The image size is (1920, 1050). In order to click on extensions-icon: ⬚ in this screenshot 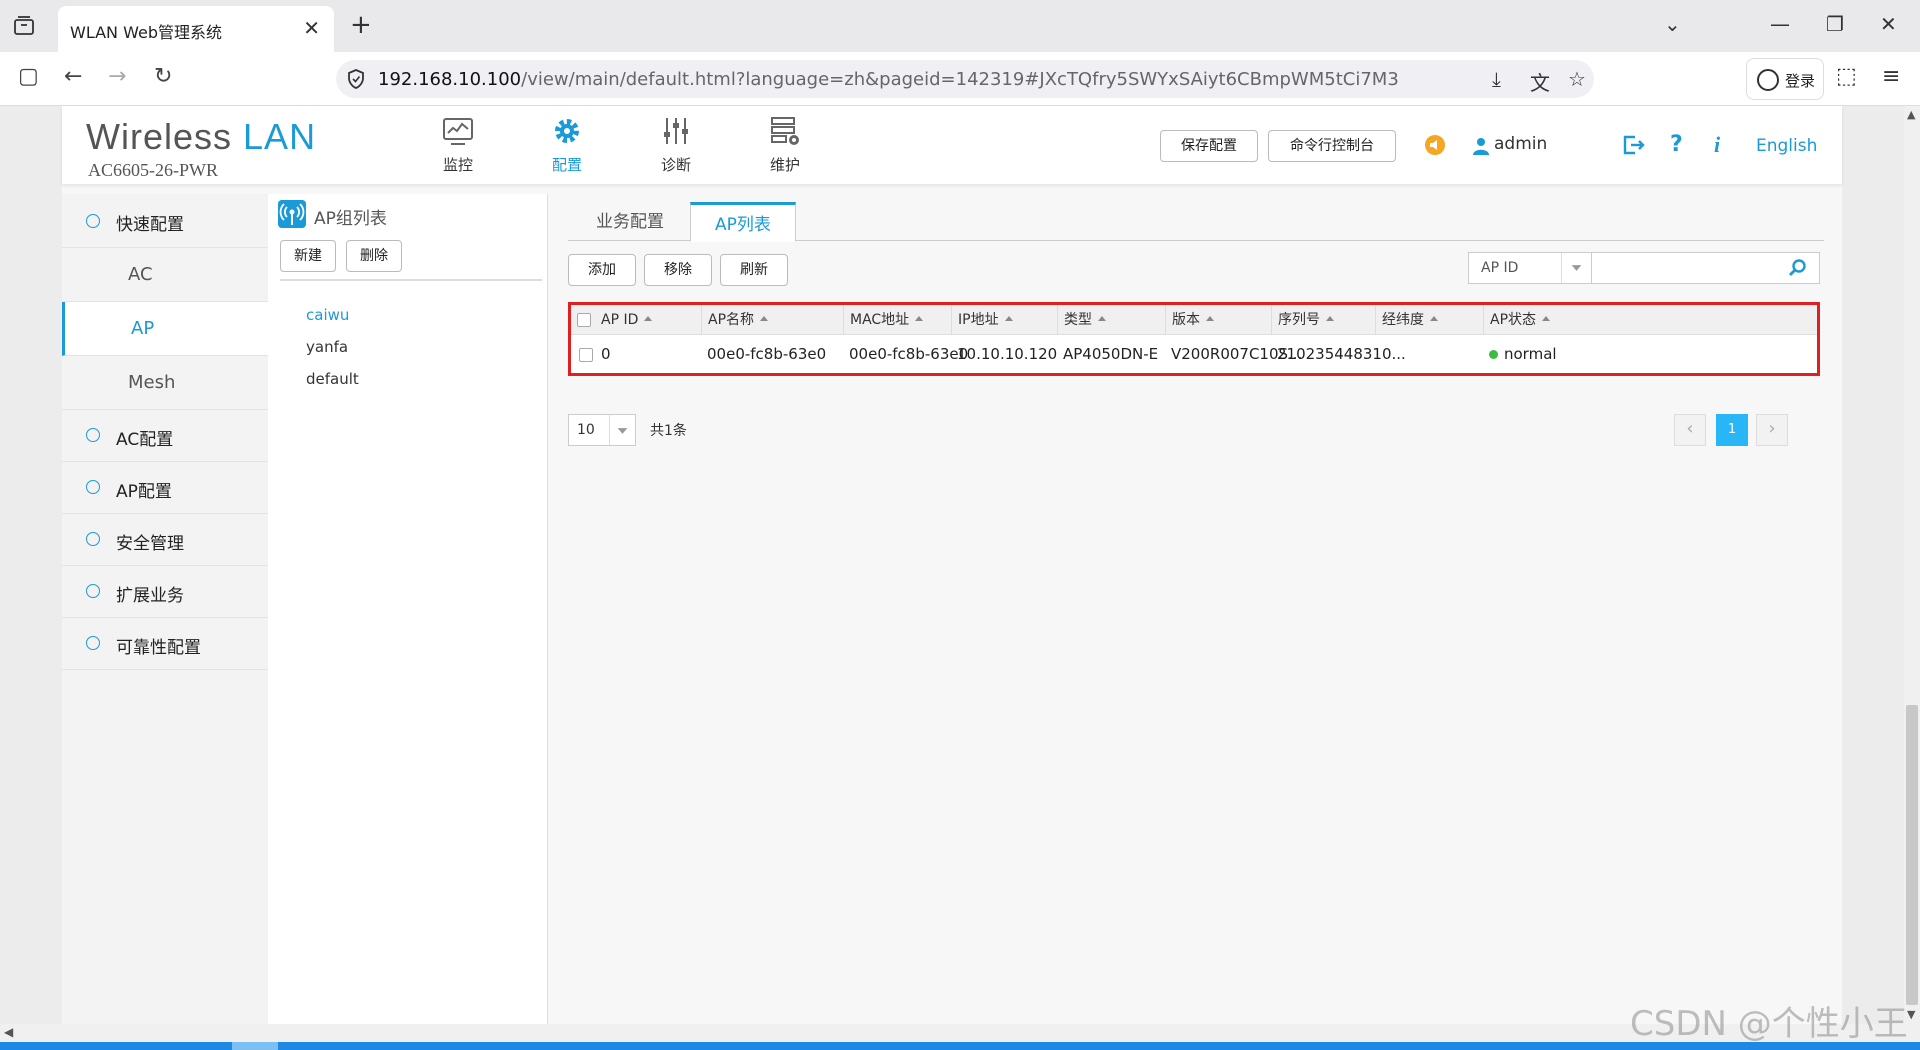, I will do `click(1846, 76)`.